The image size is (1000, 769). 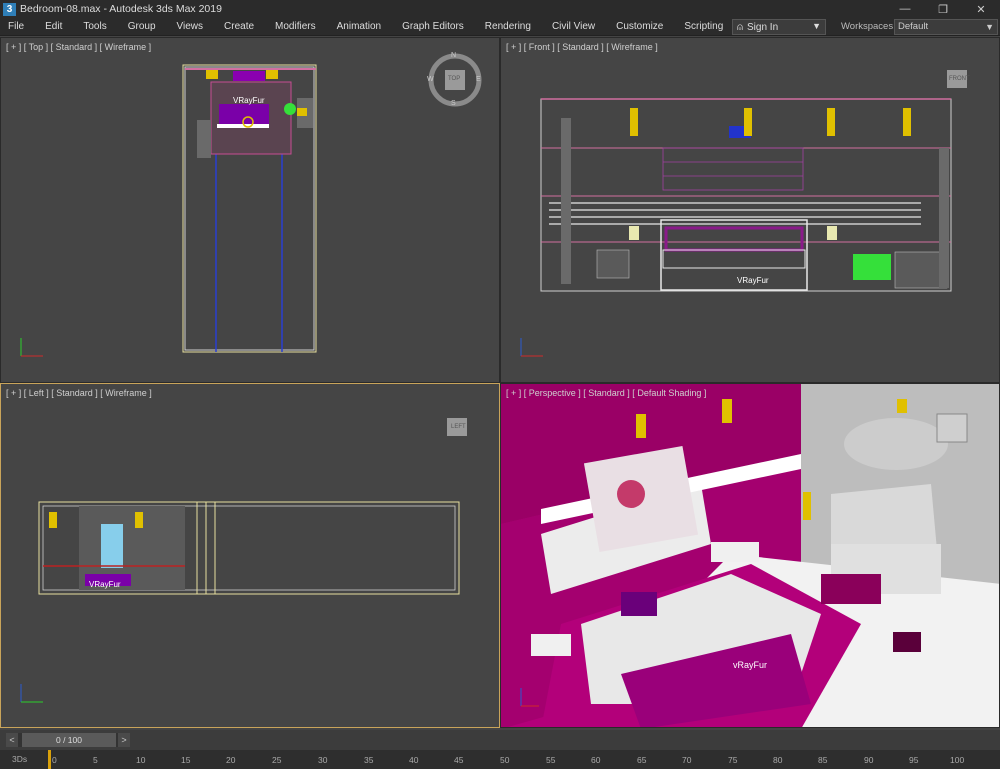 What do you see at coordinates (551, 760) in the screenshot?
I see `tick-label: 55` at bounding box center [551, 760].